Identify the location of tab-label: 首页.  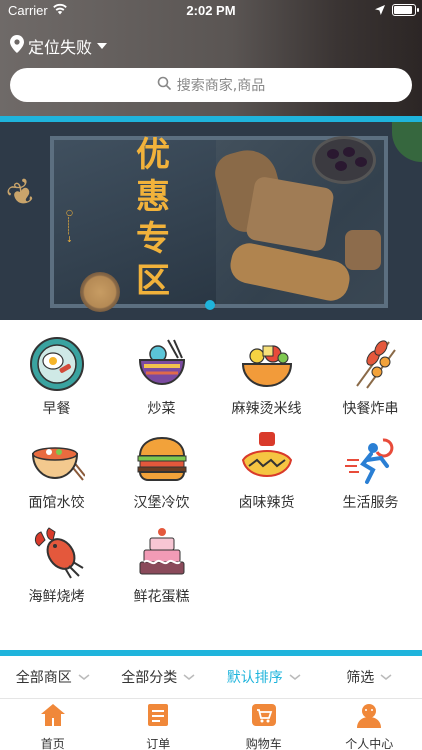
(52, 743).